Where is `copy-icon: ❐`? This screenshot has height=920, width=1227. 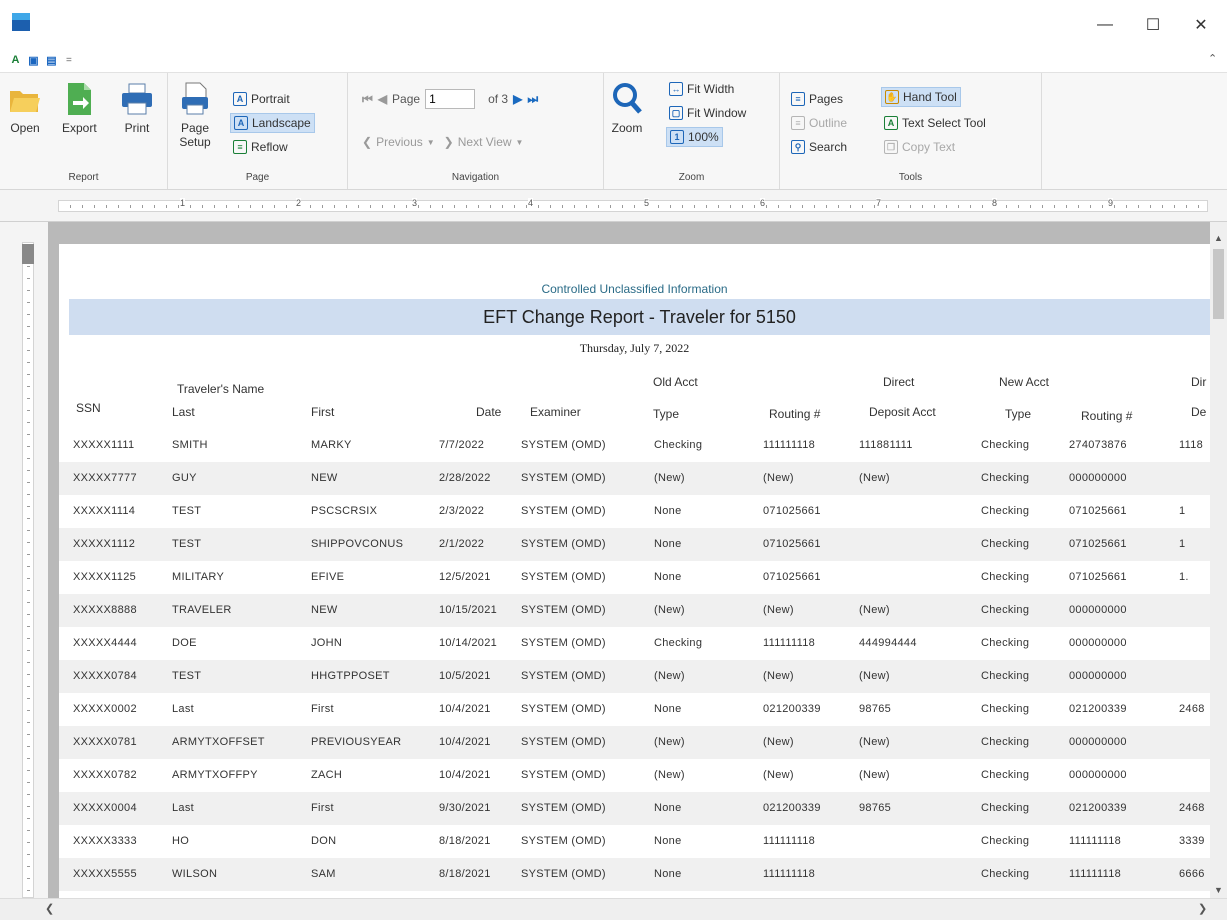 copy-icon: ❐ is located at coordinates (891, 147).